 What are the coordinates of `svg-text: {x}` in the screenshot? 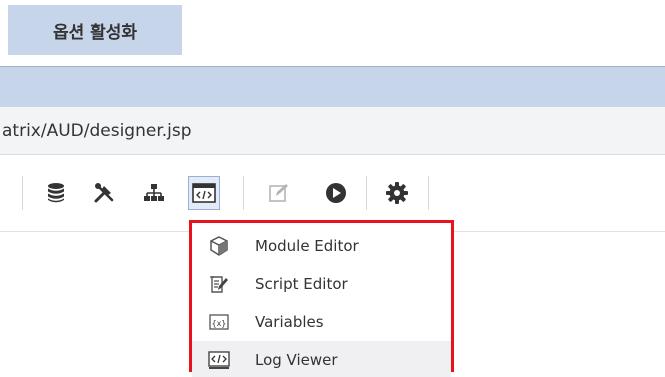 It's located at (219, 323).